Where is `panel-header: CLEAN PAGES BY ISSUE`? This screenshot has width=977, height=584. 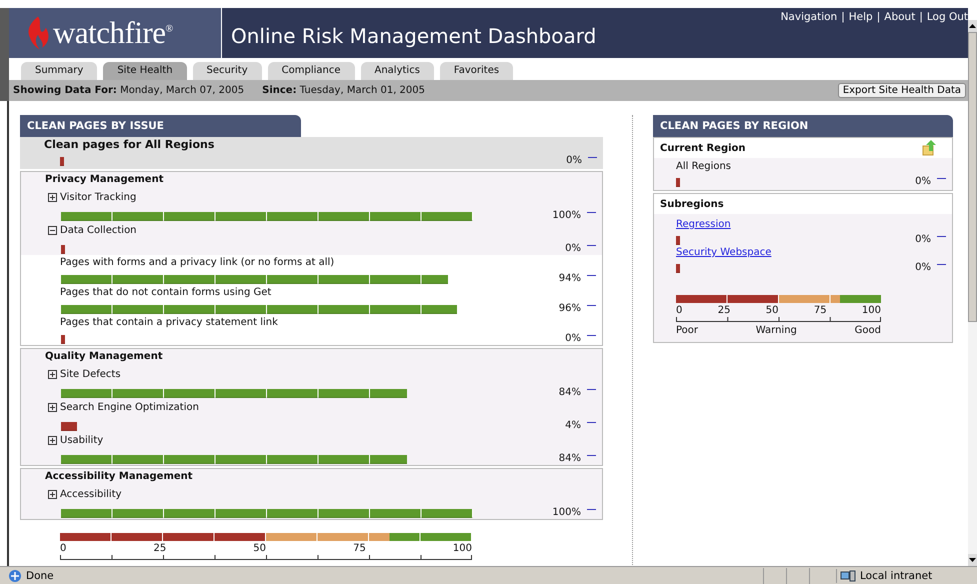
panel-header: CLEAN PAGES BY ISSUE is located at coordinates (160, 126).